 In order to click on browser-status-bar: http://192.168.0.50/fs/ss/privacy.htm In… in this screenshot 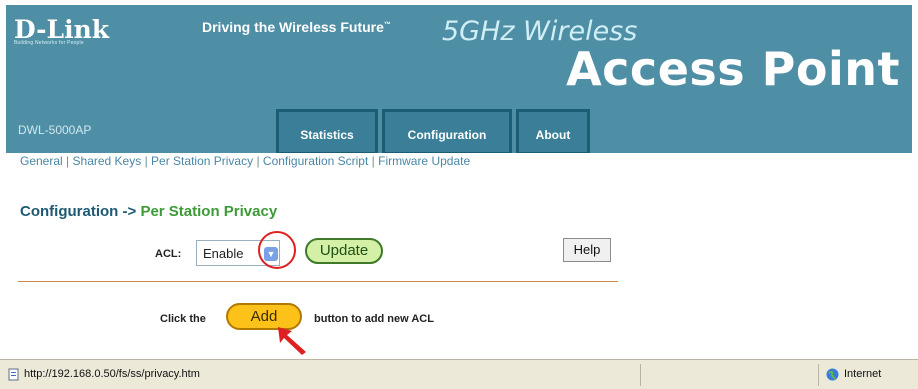, I will do `click(459, 374)`.